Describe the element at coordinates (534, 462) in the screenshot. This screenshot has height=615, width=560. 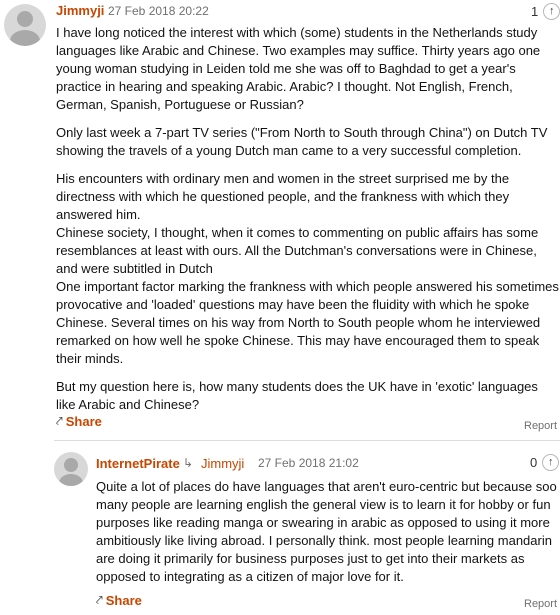
I see `recommend-count: 0` at that location.